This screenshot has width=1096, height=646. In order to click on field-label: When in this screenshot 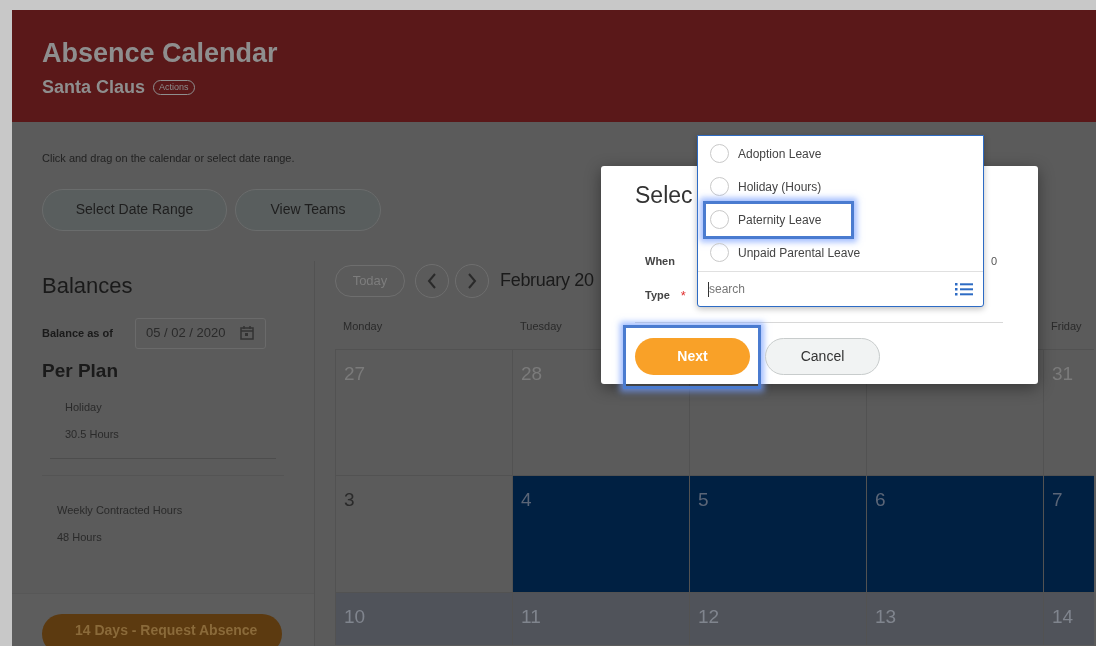, I will do `click(660, 262)`.